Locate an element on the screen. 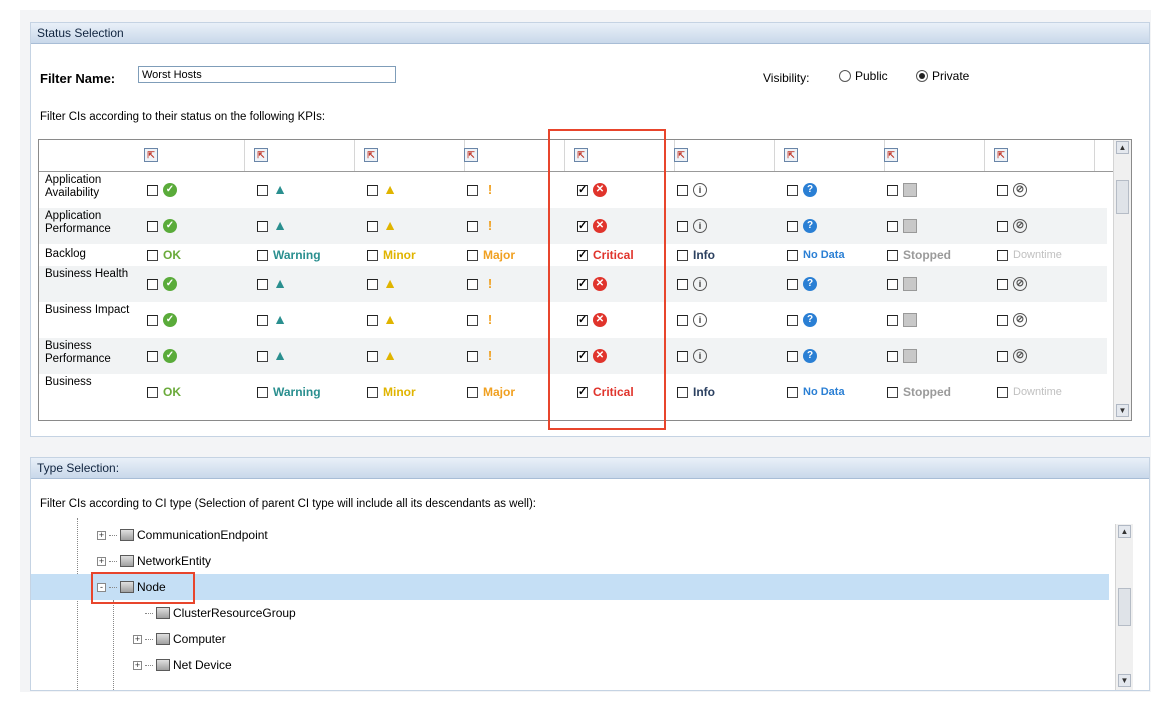 The width and height of the screenshot is (1151, 702). ci-type-icon is located at coordinates (127, 561).